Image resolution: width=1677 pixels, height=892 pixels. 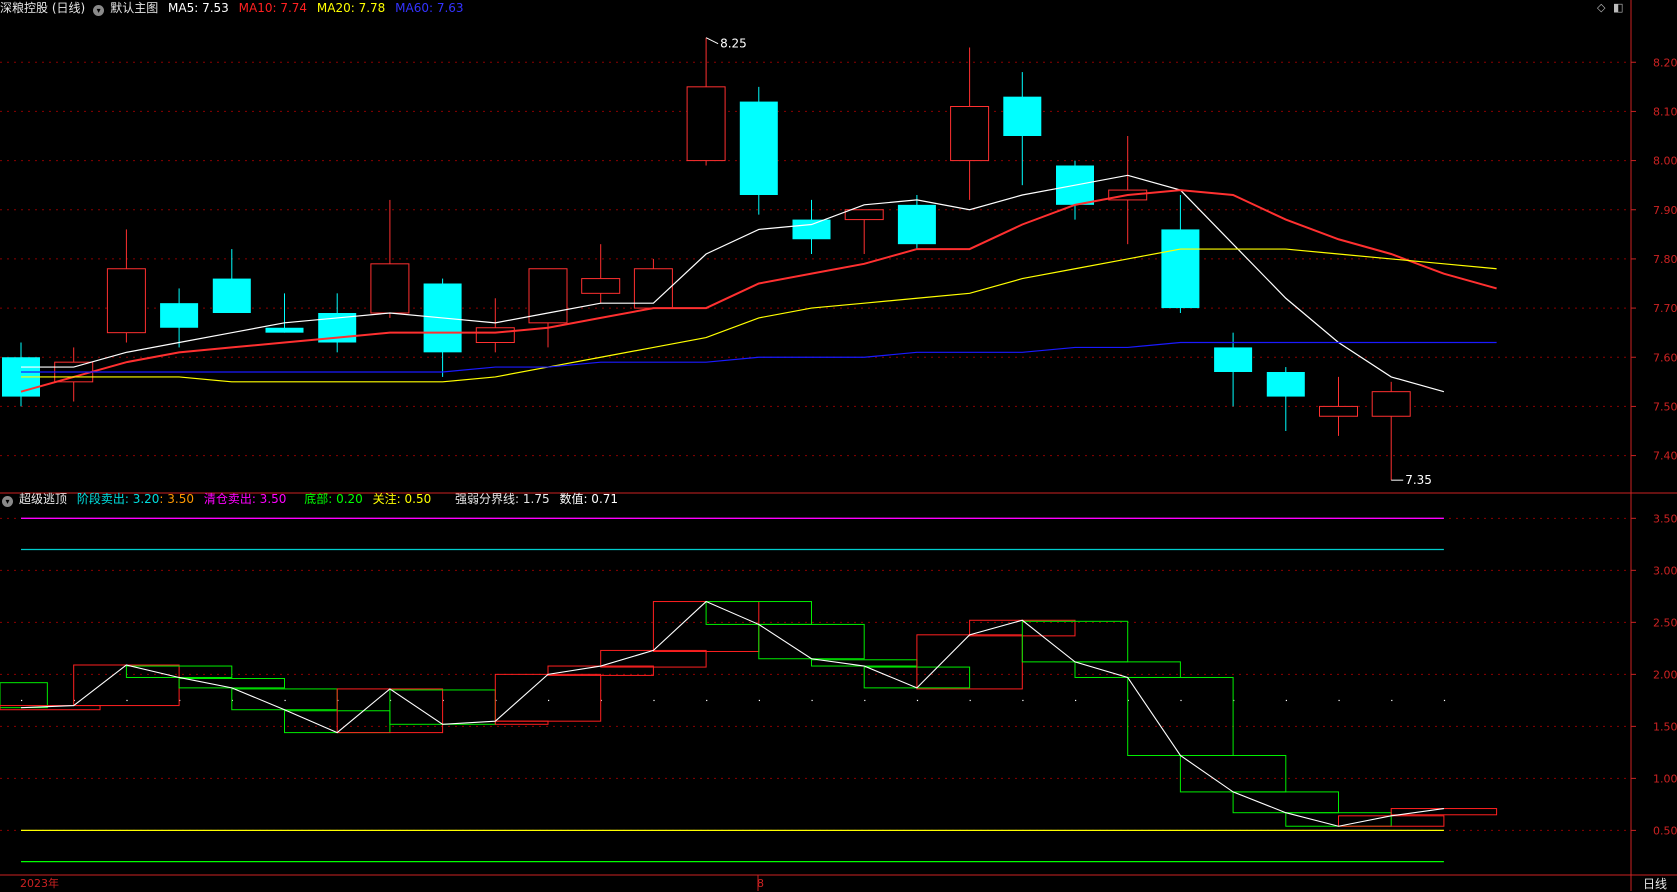 I want to click on main-tick-label: 7.90, so click(x=1665, y=210).